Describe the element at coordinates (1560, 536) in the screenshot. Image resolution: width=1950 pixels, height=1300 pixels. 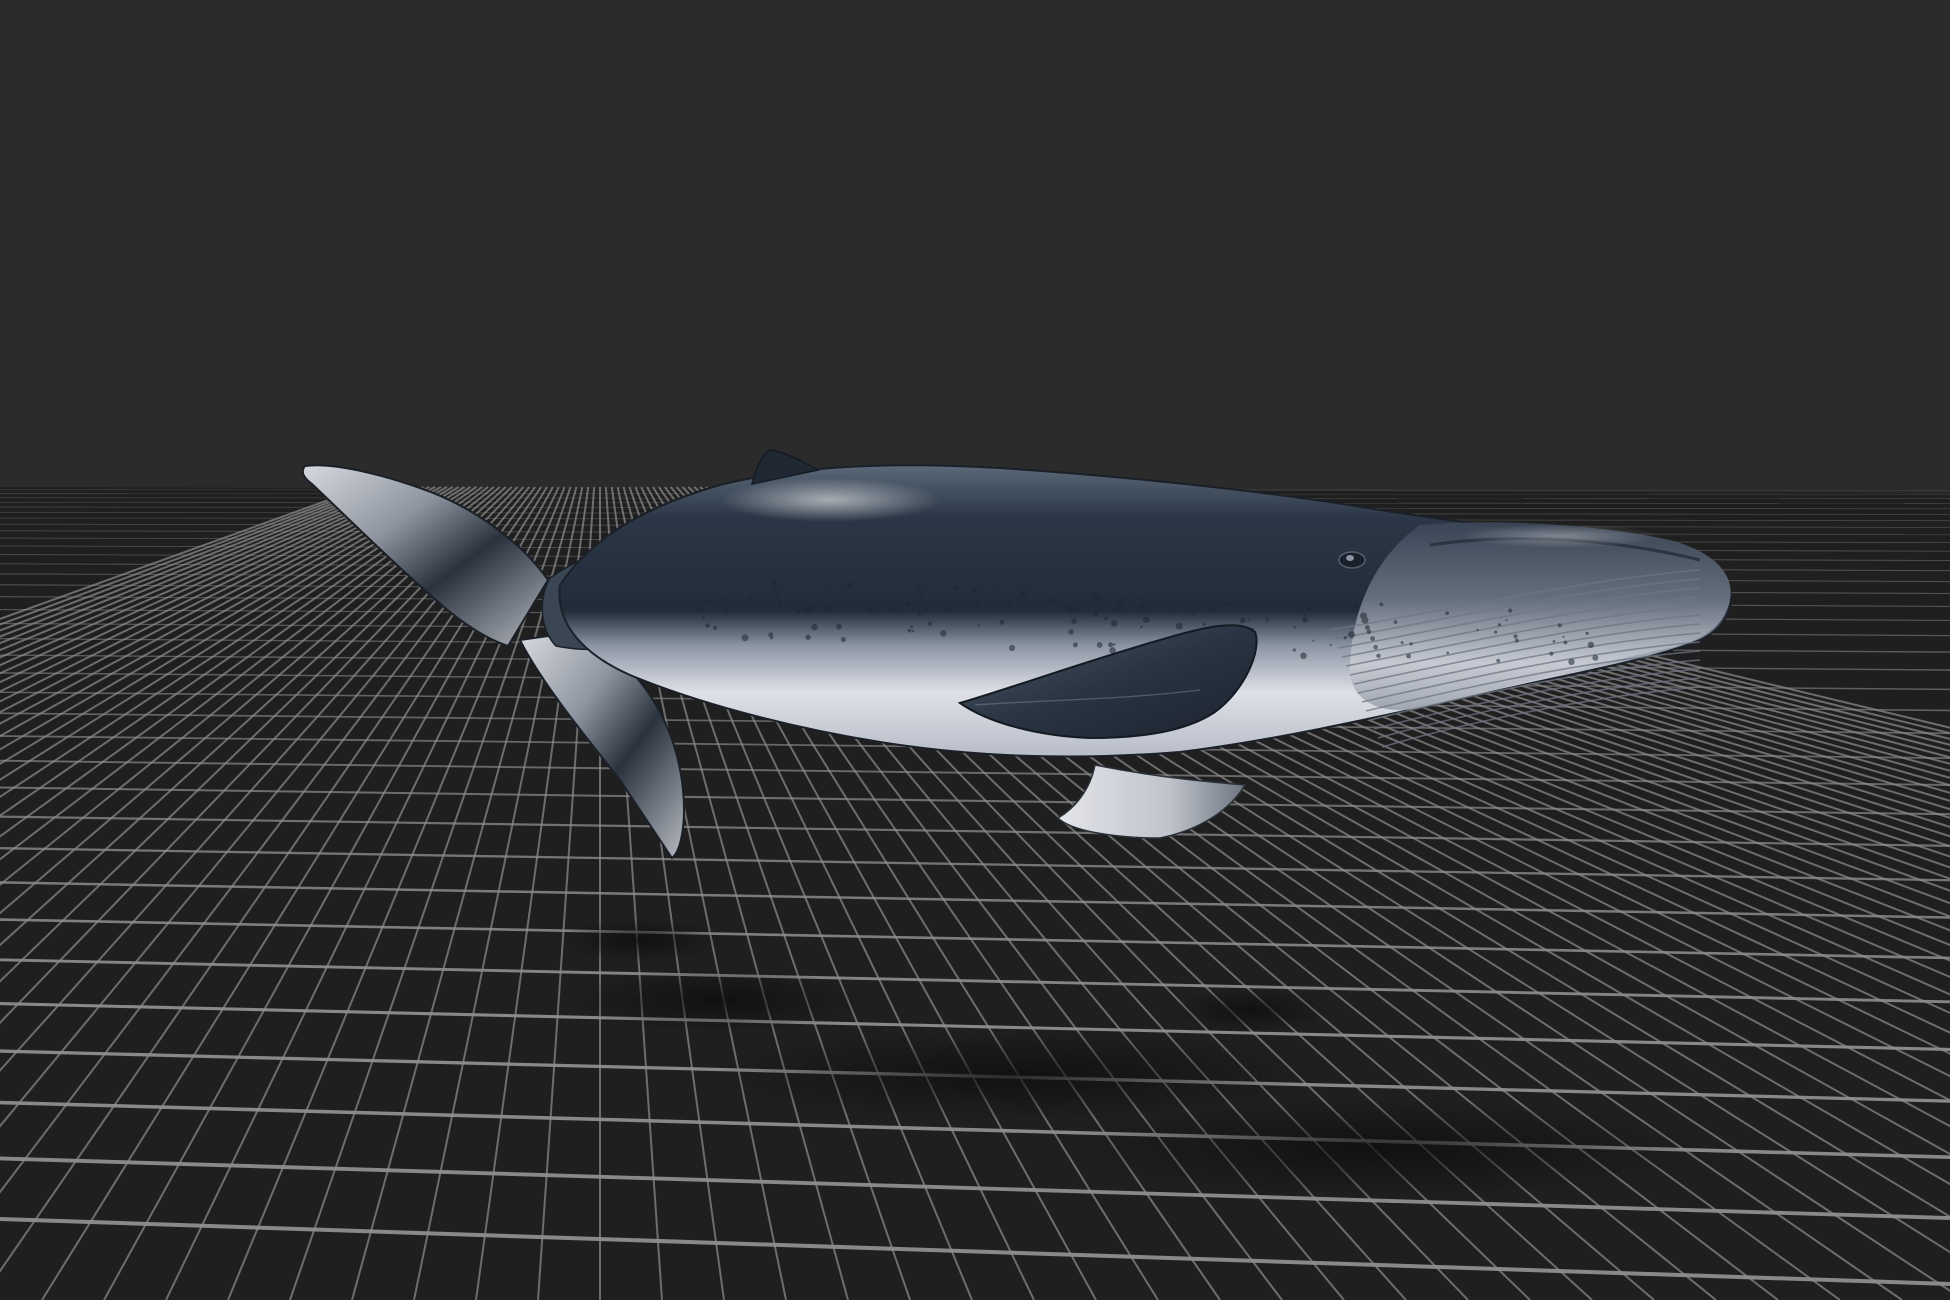
I see `whale-head-highlight` at that location.